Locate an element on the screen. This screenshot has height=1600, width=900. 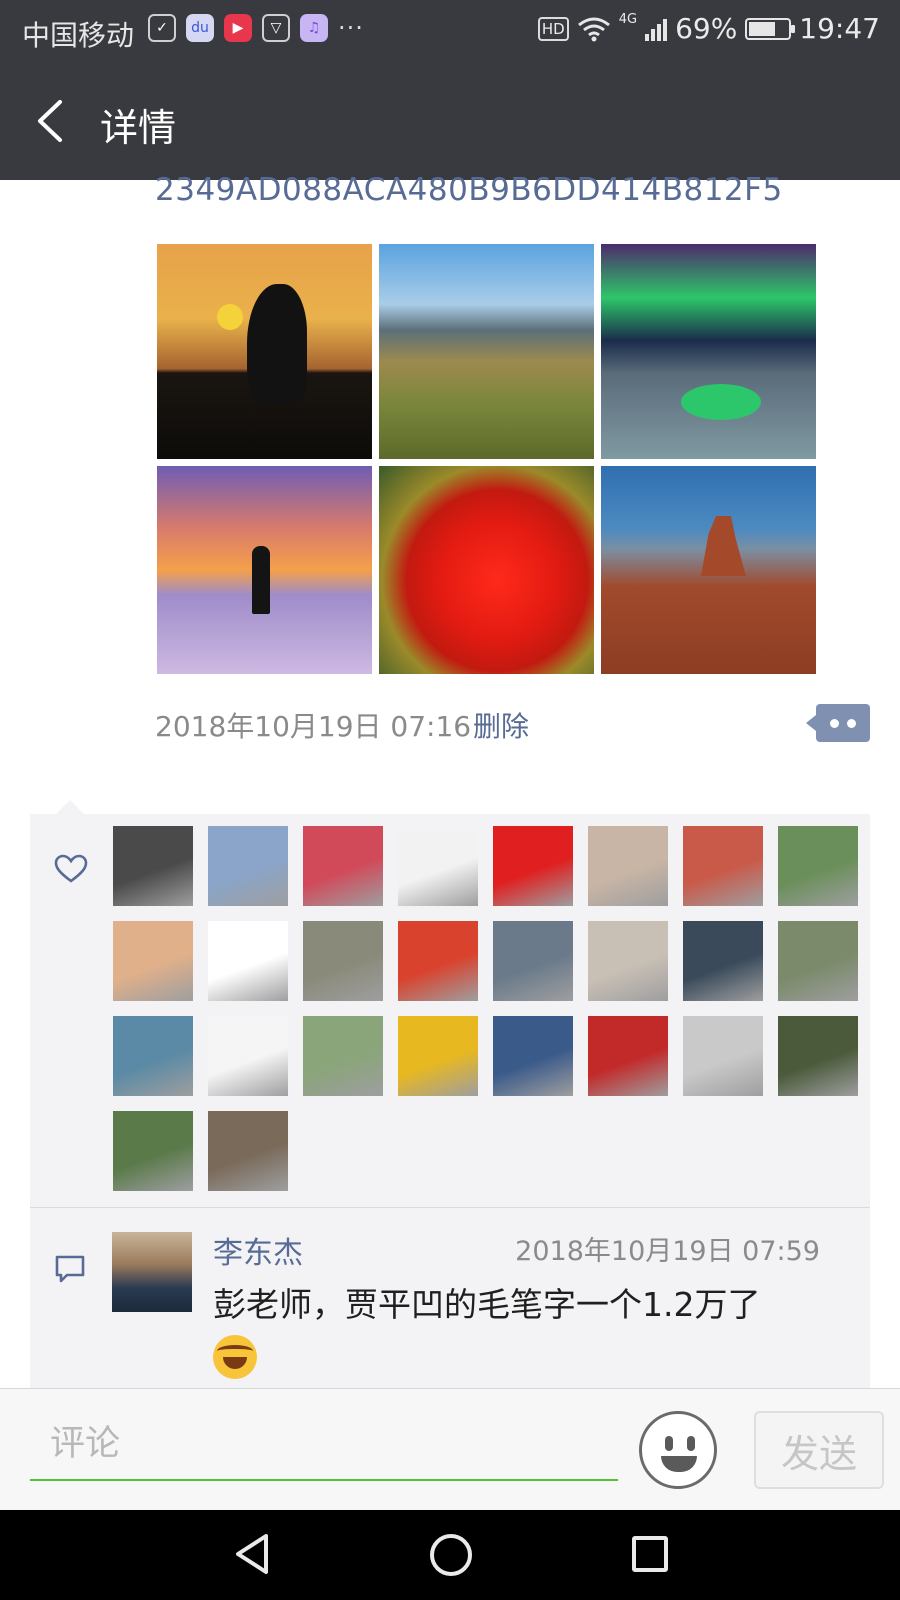
clock: 19:47 is located at coordinates (839, 28).